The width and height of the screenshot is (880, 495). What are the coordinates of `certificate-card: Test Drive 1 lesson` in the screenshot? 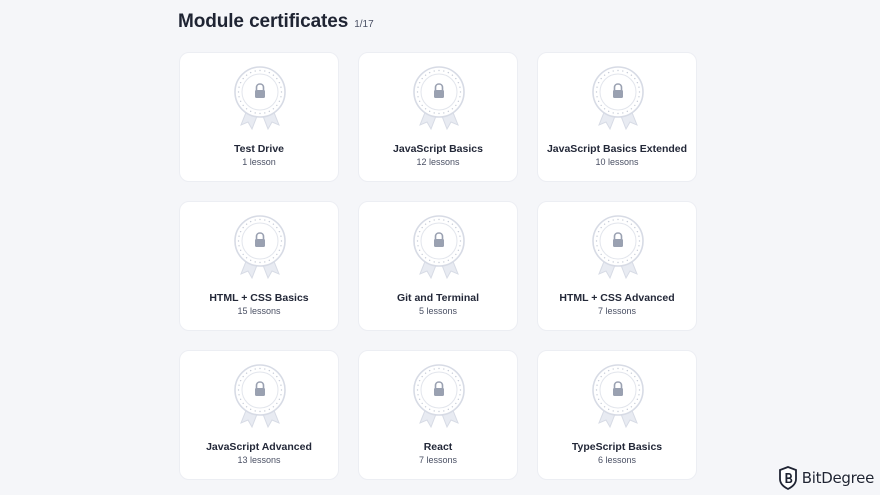 It's located at (259, 117).